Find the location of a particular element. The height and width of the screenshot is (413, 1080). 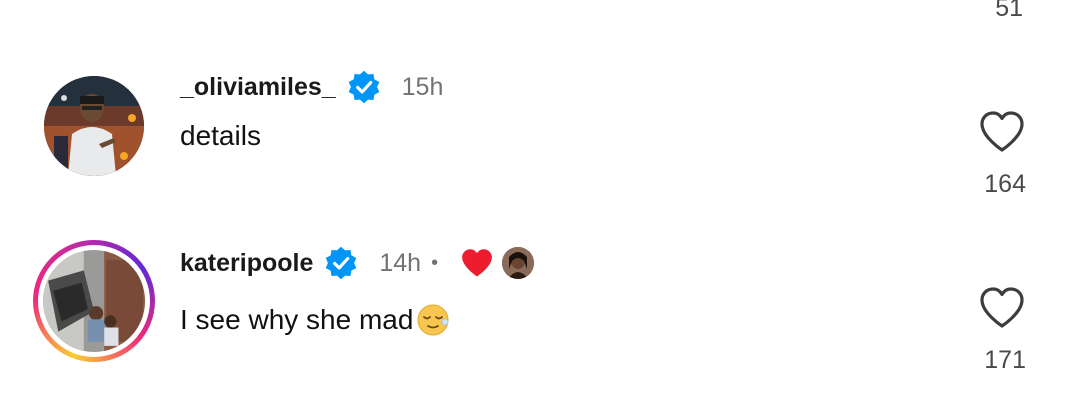

comment-text: details is located at coordinates (220, 135).